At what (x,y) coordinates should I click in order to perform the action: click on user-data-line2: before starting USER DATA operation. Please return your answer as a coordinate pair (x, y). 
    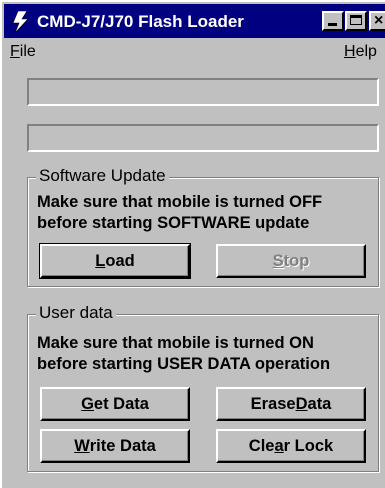
    Looking at the image, I should click on (184, 364).